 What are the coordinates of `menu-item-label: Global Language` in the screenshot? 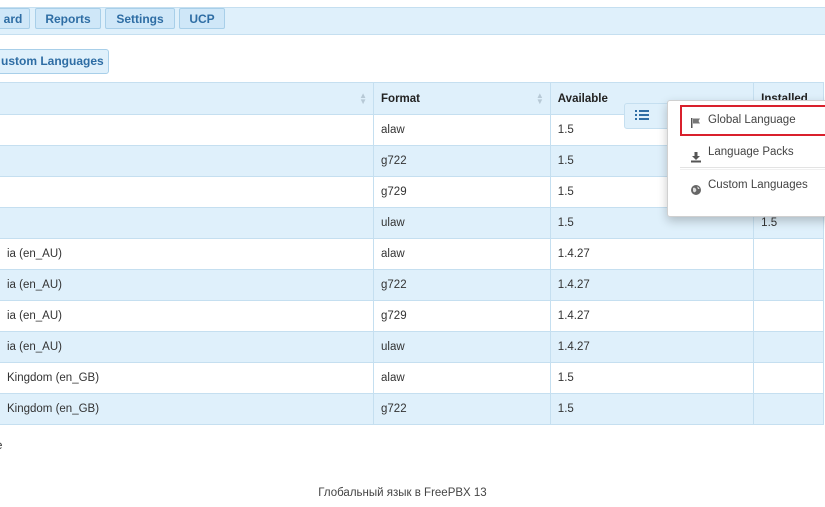 It's located at (752, 120).